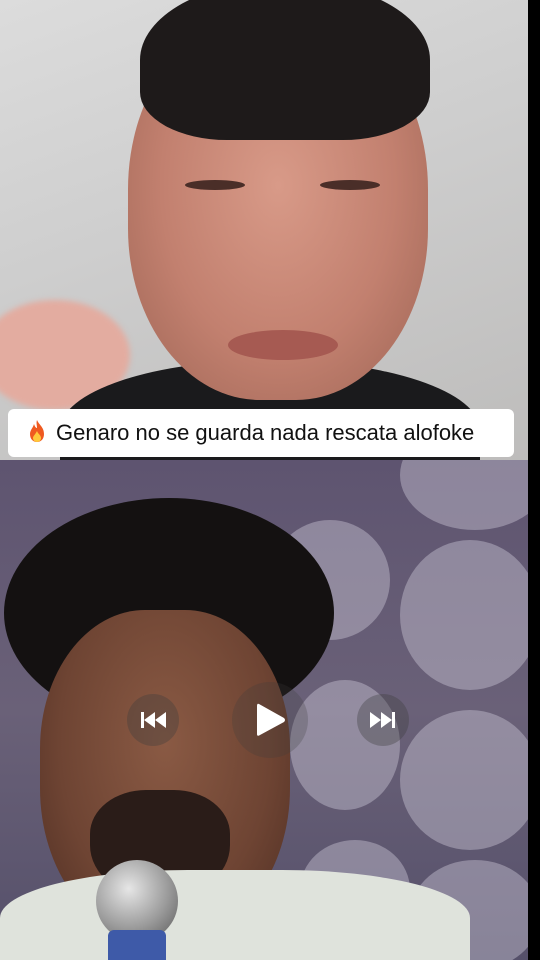  Describe the element at coordinates (37, 433) in the screenshot. I see `fire-icon` at that location.